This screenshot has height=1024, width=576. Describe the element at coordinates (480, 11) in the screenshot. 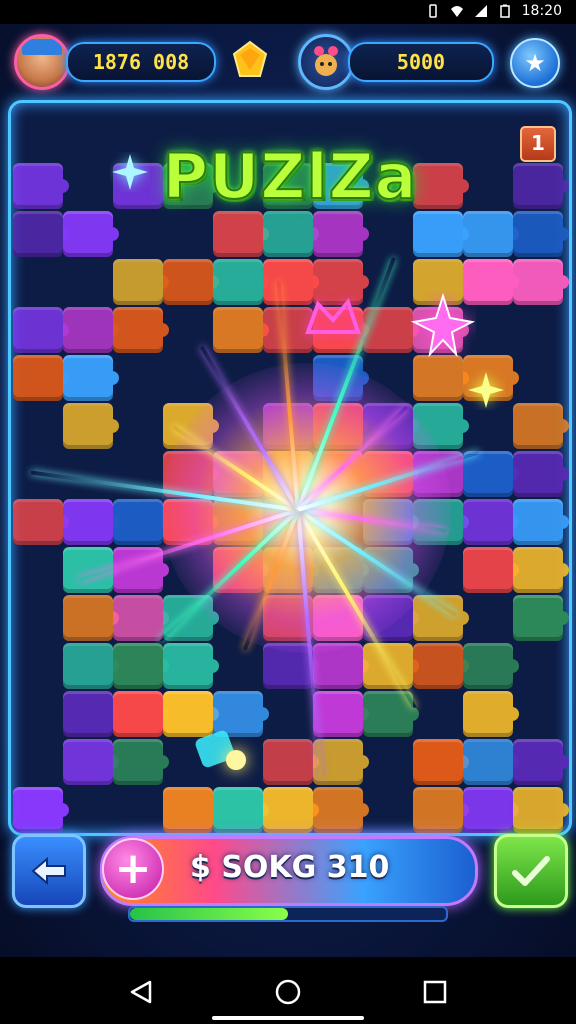

I see `signal-icon` at that location.